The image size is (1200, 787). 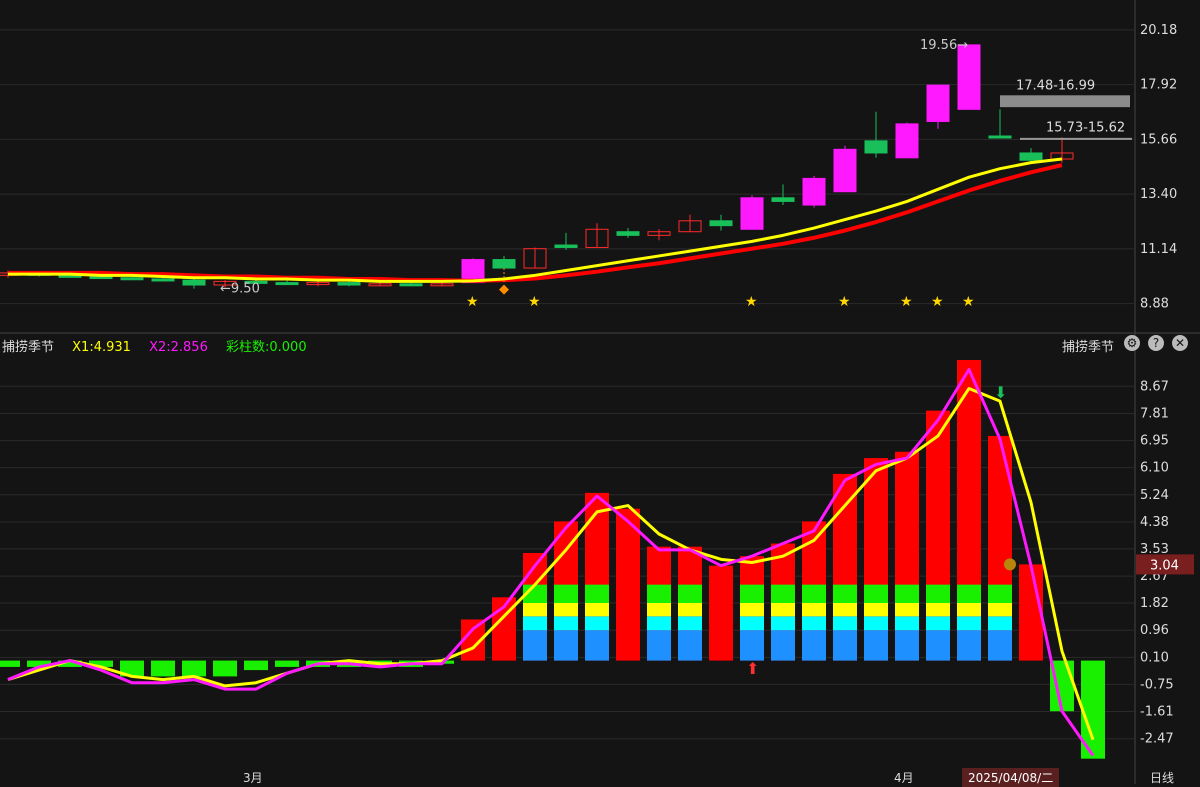 I want to click on price-tick-label: 15.66, so click(x=1158, y=139).